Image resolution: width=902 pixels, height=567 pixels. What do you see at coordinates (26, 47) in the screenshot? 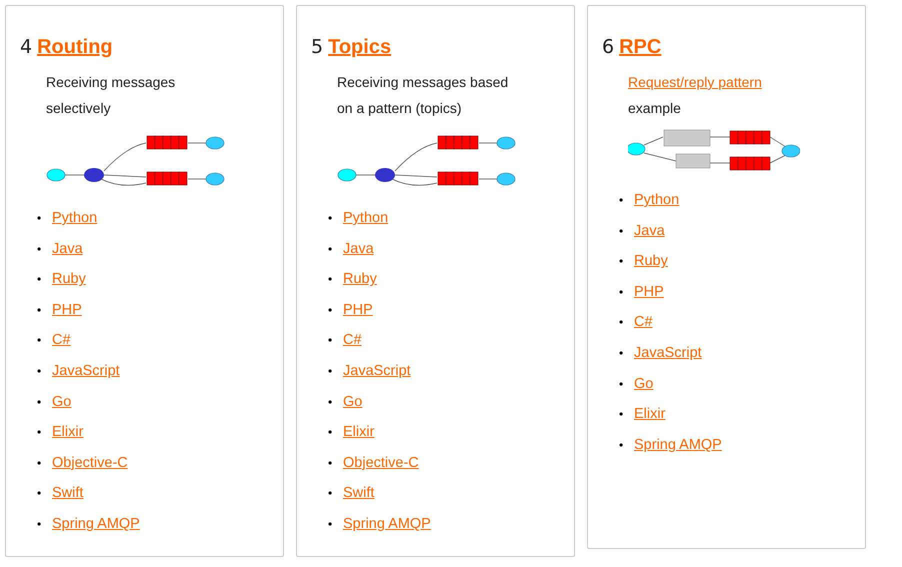
I see `tutorial-number: 4` at bounding box center [26, 47].